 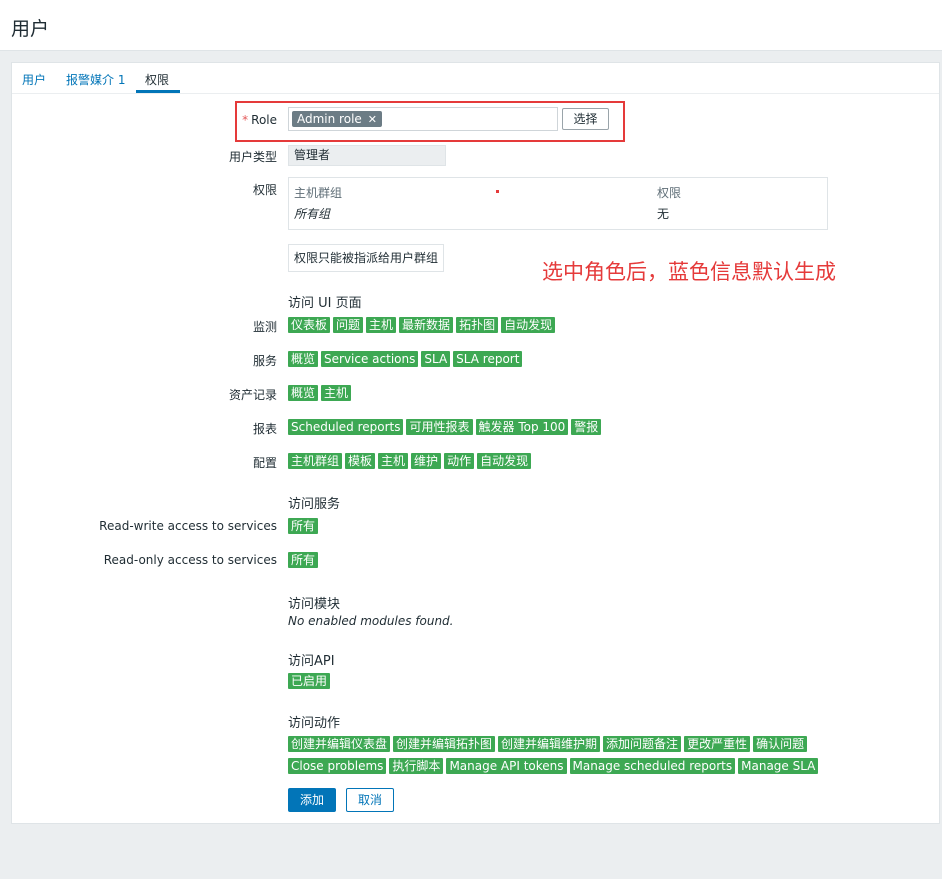 I want to click on ui-row-label: 资产记录, so click(x=252, y=395).